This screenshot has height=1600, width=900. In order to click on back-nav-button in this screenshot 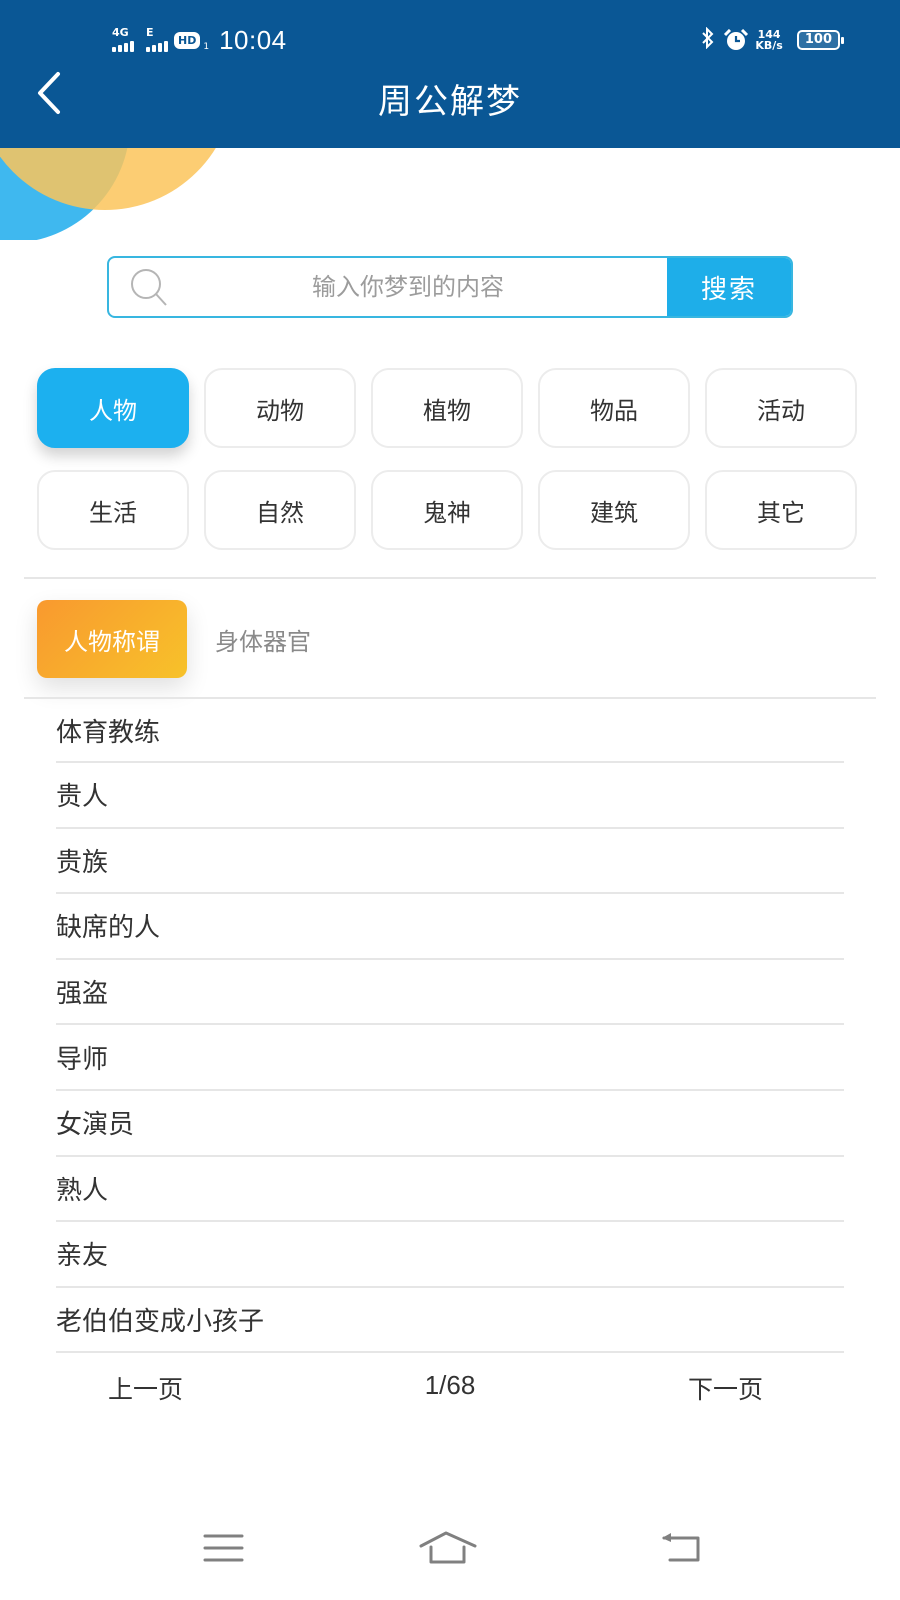, I will do `click(682, 1550)`.